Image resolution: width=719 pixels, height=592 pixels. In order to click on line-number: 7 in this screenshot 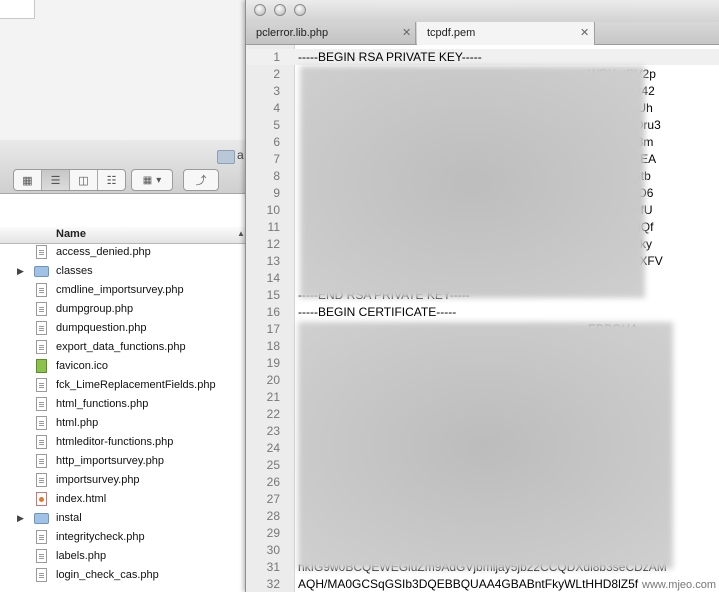, I will do `click(276, 159)`.